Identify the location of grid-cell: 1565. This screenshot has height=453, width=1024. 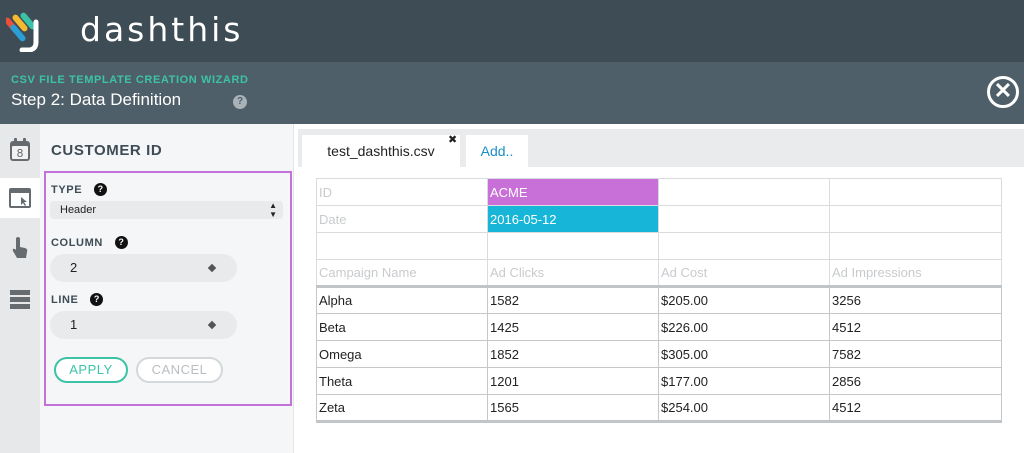
(573, 408).